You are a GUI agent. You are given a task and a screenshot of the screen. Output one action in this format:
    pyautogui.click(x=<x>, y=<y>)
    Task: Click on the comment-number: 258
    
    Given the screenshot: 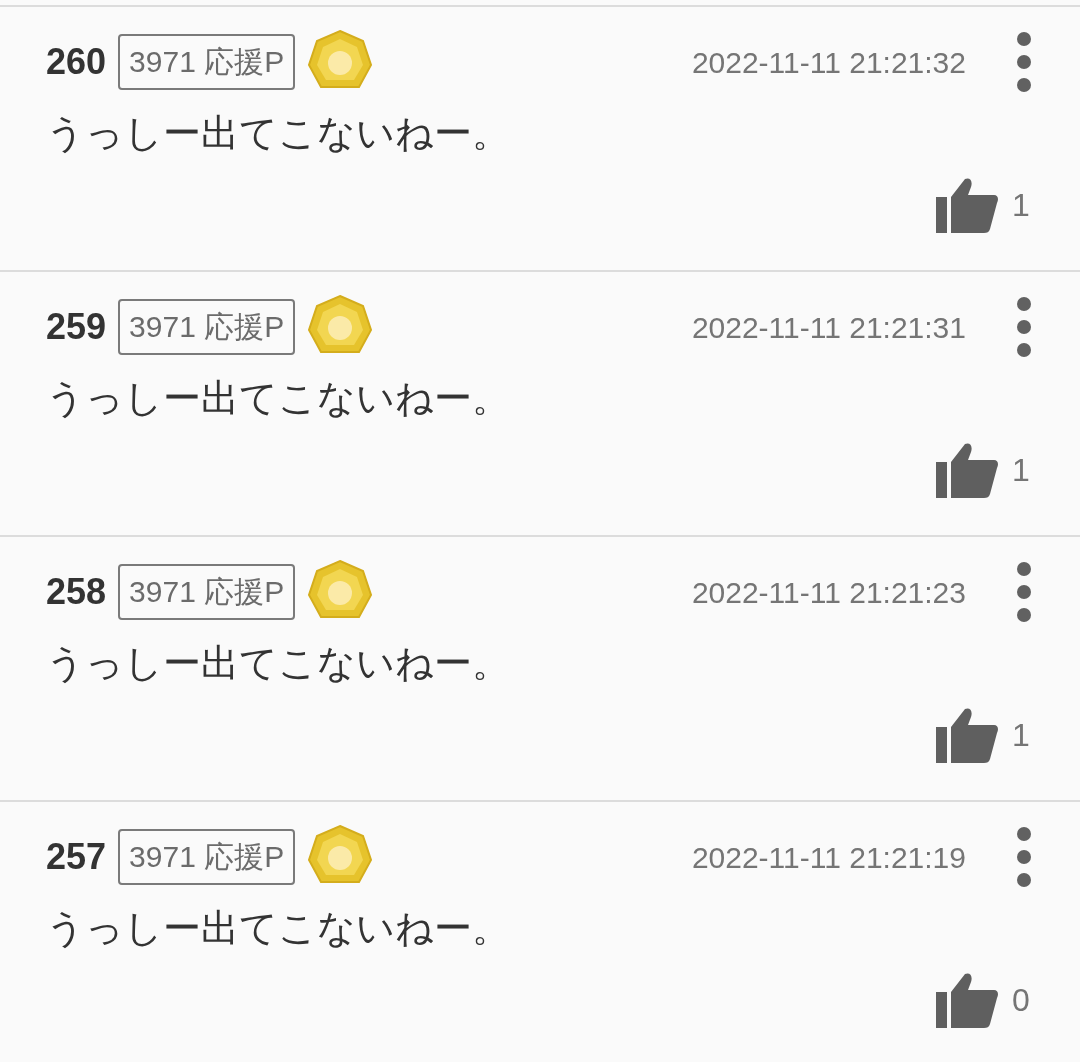 What is the action you would take?
    pyautogui.click(x=76, y=592)
    